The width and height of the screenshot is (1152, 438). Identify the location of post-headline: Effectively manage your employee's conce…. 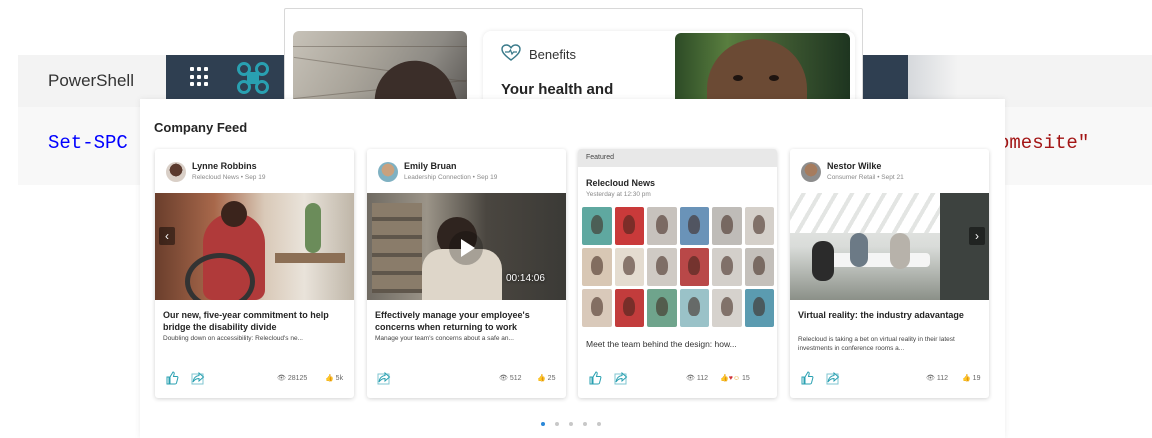
(467, 321).